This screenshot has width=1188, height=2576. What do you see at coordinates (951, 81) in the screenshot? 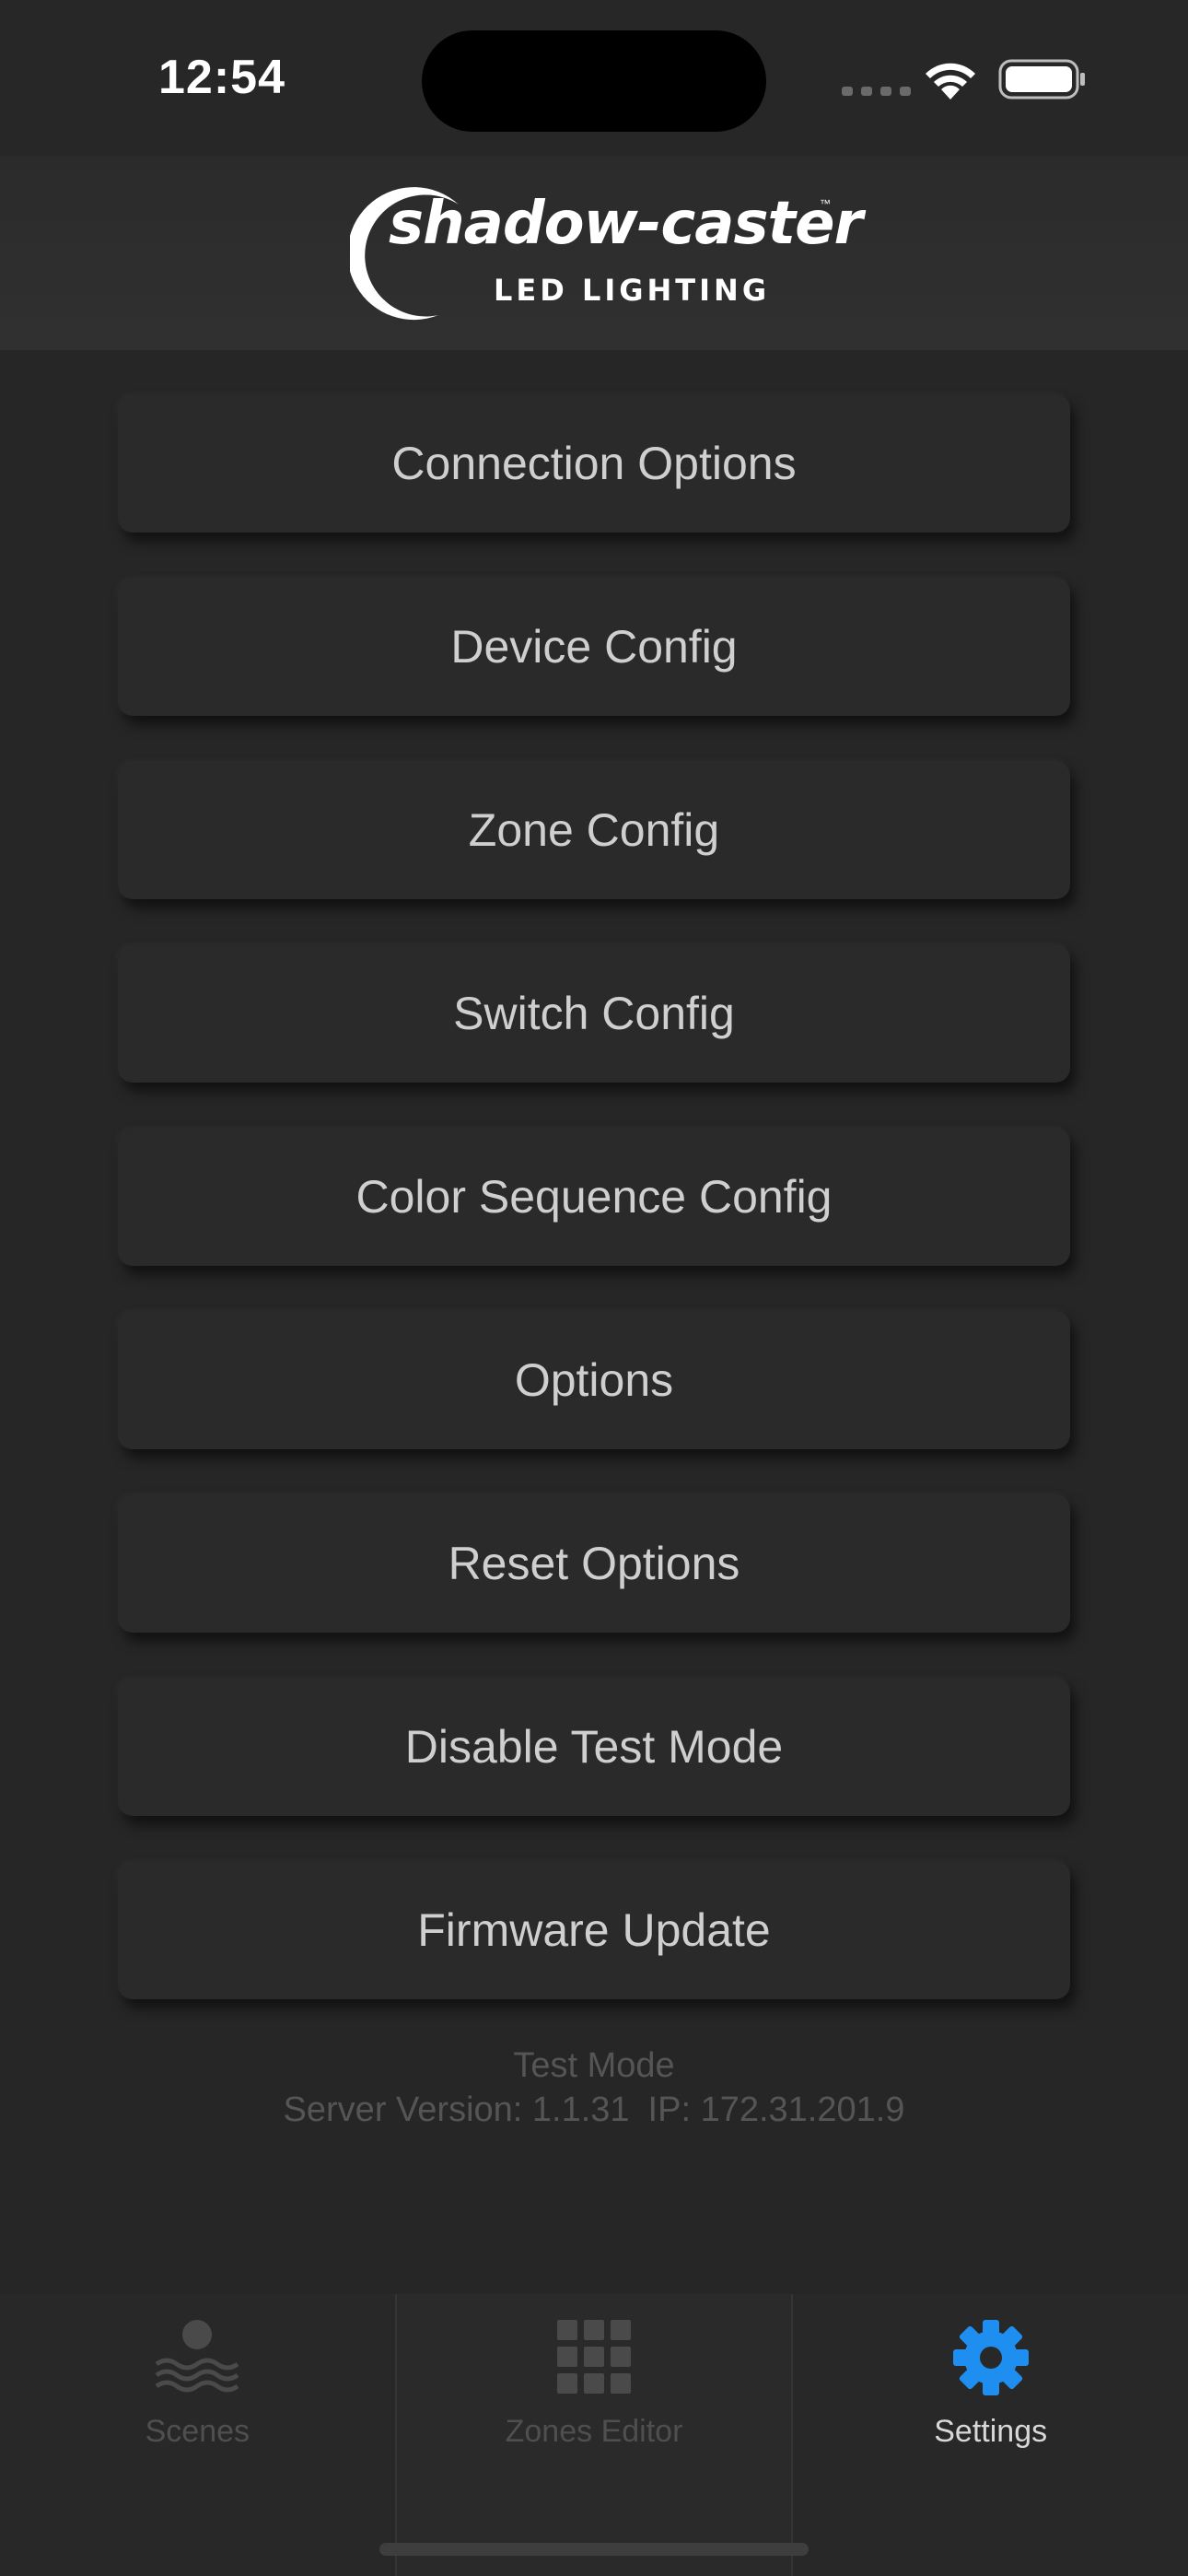
I see `wifi-icon` at bounding box center [951, 81].